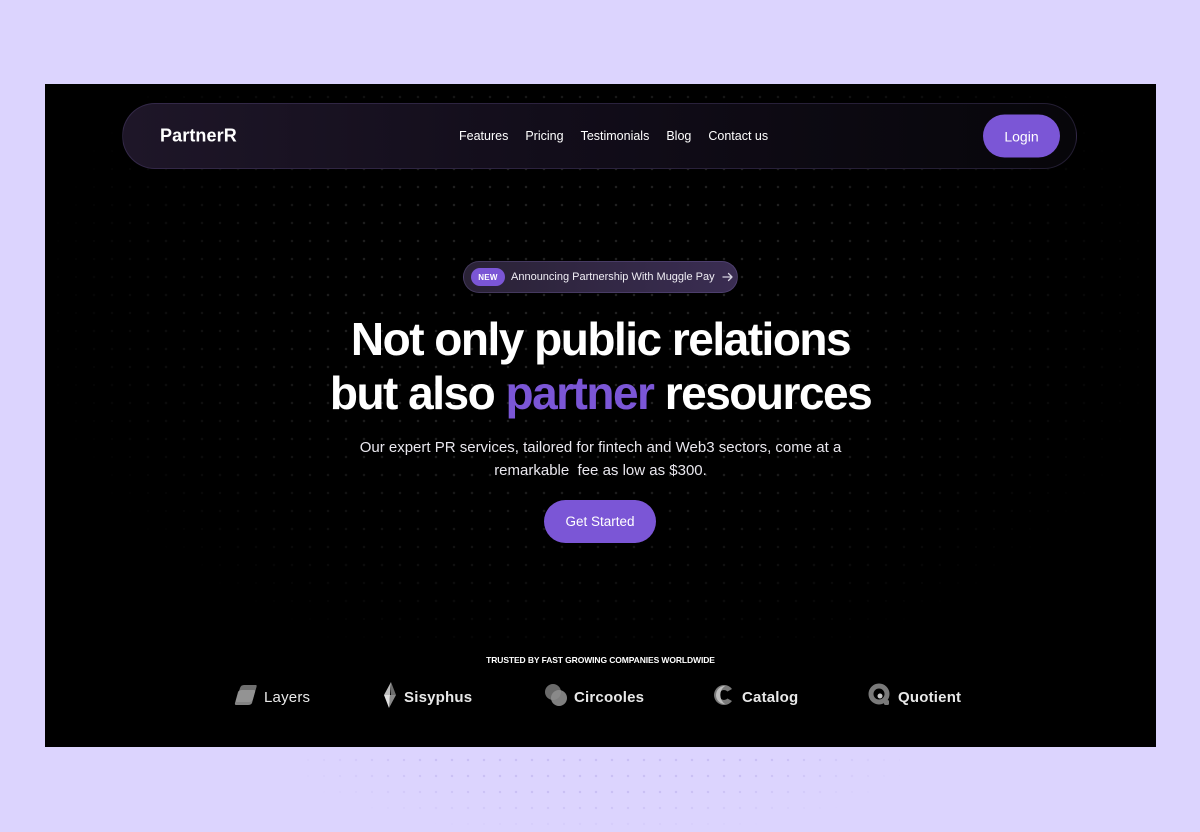 The image size is (1200, 832). I want to click on nav-link-contact: Contact us, so click(738, 136).